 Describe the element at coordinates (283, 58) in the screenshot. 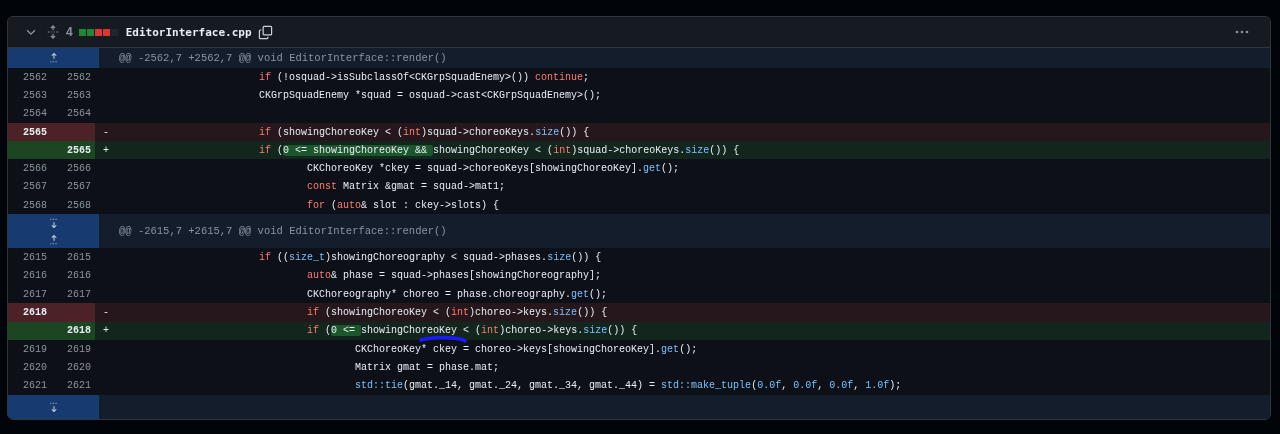

I see `hunk-header: @@ -2562,7 +2562,7 @@ void EditorInterface::render()` at that location.